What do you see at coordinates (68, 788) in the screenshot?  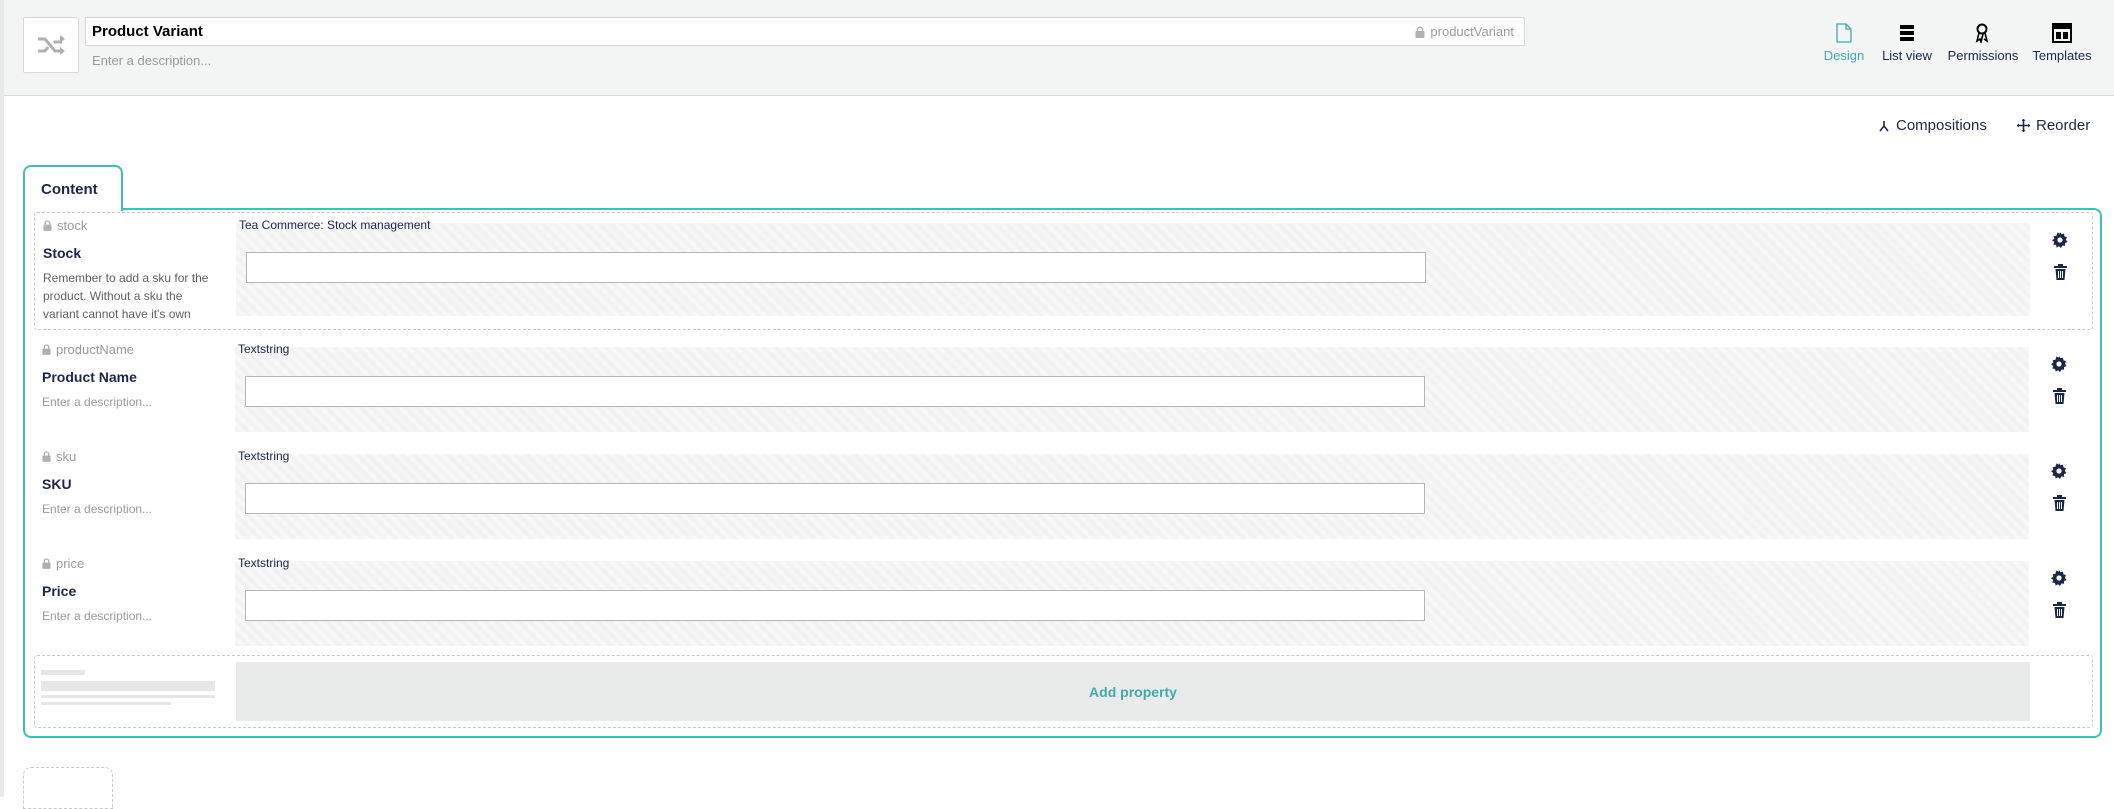 I see `add-tab-button` at bounding box center [68, 788].